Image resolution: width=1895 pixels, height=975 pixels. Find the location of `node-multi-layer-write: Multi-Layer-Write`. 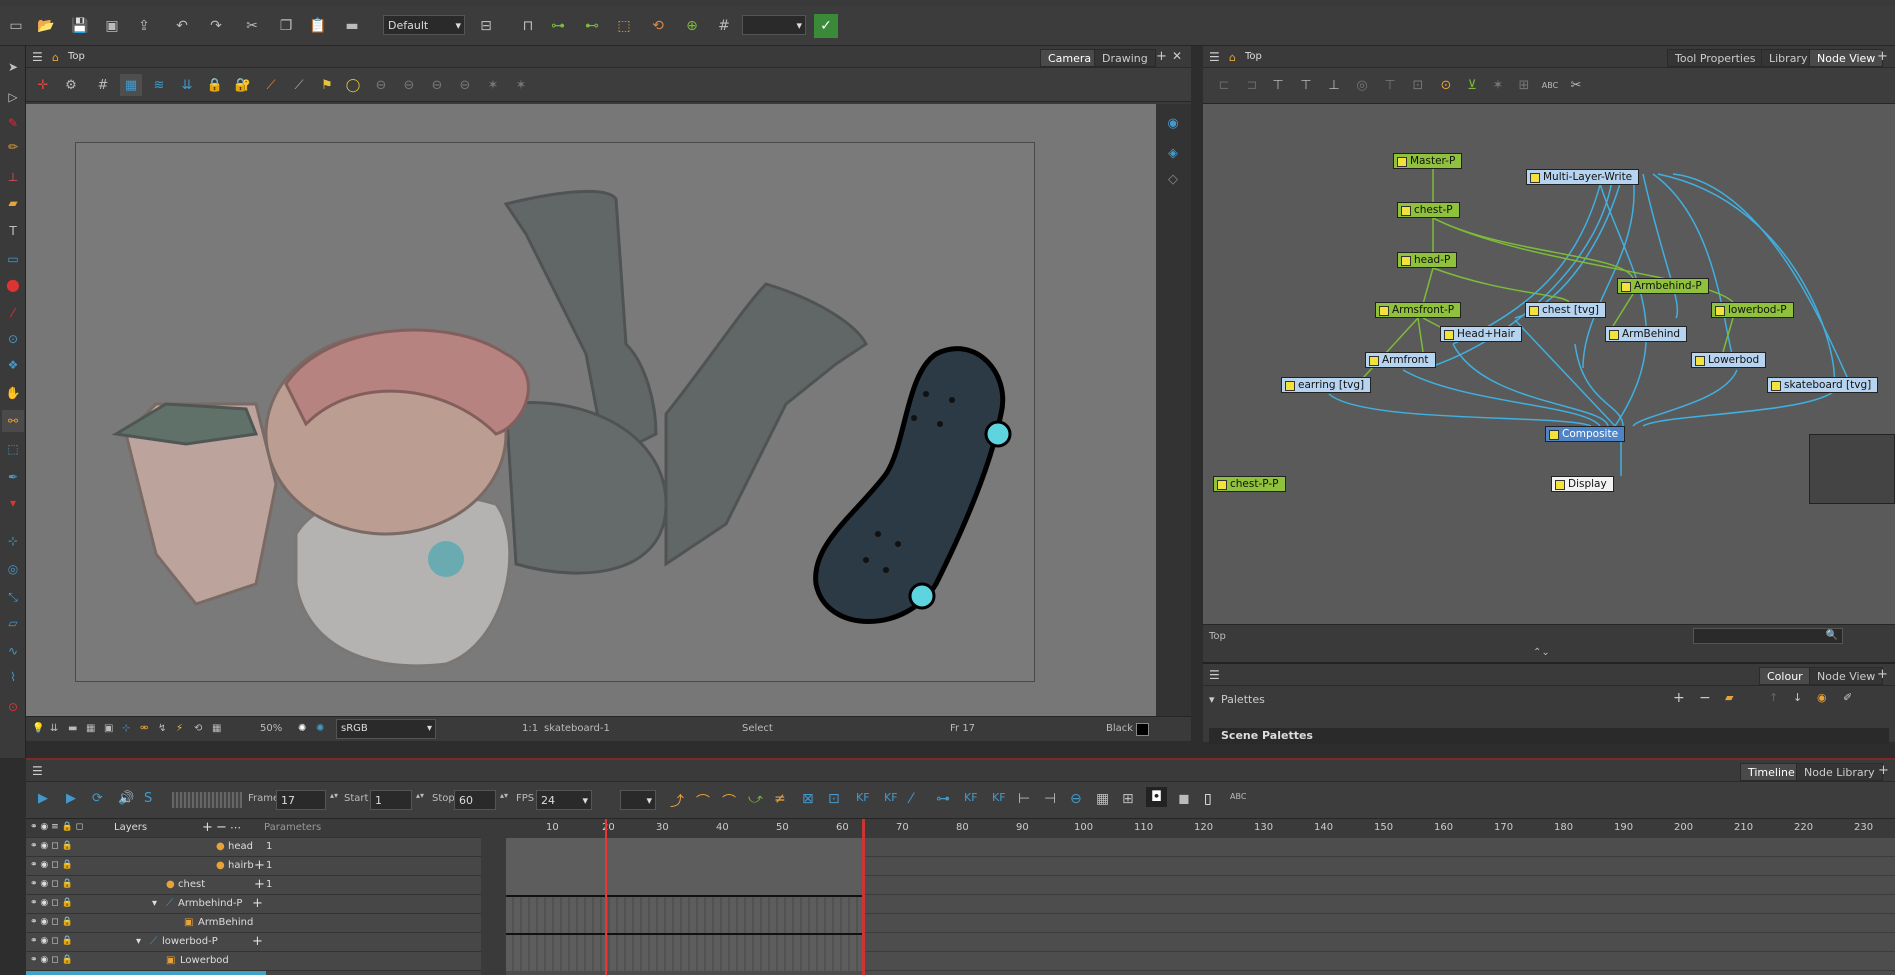

node-multi-layer-write: Multi-Layer-Write is located at coordinates (1583, 177).